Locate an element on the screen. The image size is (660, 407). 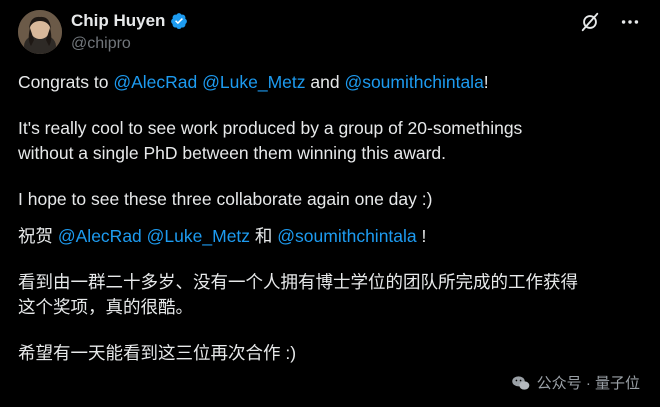
watermark: 公众号 · 量子位 is located at coordinates (575, 382).